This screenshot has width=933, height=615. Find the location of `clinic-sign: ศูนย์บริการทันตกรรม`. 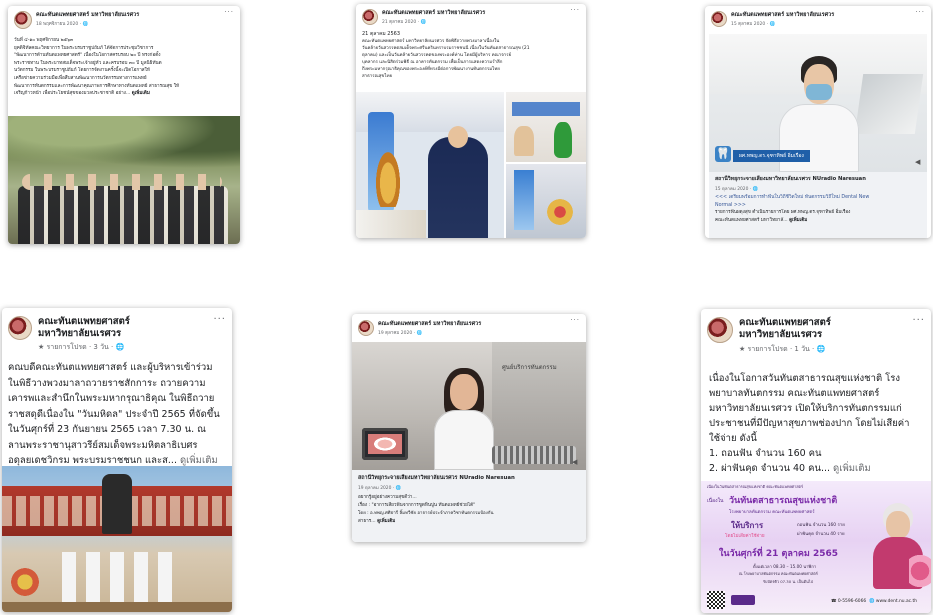

clinic-sign: ศูนย์บริการทันตกรรม is located at coordinates (529, 367).